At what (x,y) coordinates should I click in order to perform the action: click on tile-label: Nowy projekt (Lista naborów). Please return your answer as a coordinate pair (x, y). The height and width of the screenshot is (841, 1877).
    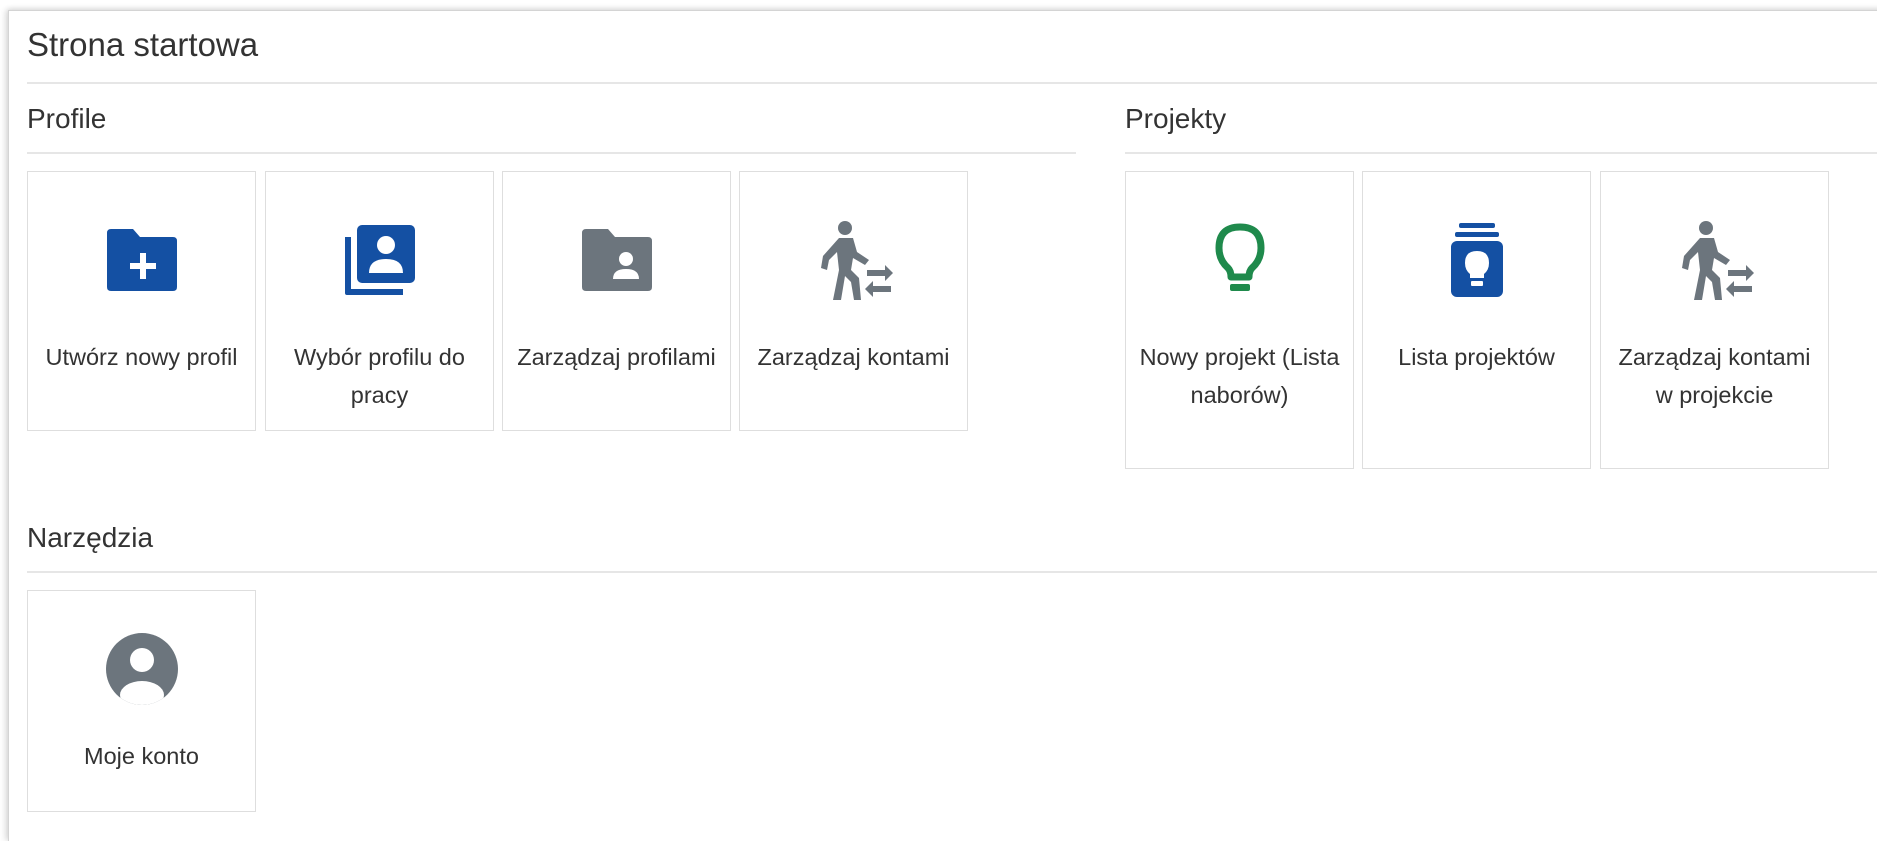
    Looking at the image, I should click on (1239, 376).